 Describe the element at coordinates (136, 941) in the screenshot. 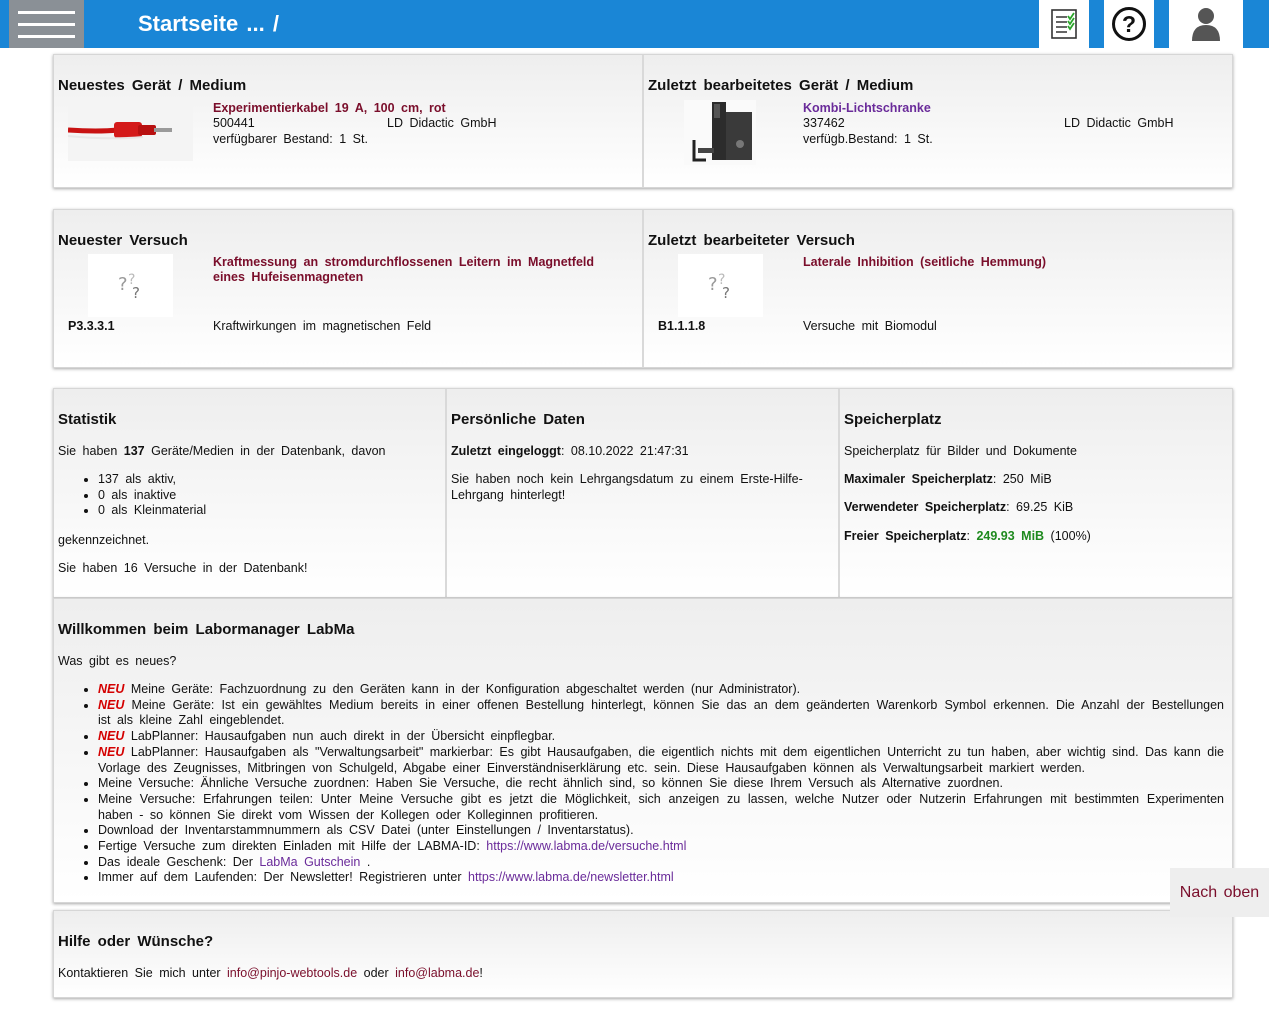

I see `panel-title: Hilfe oder Wünsche?` at that location.